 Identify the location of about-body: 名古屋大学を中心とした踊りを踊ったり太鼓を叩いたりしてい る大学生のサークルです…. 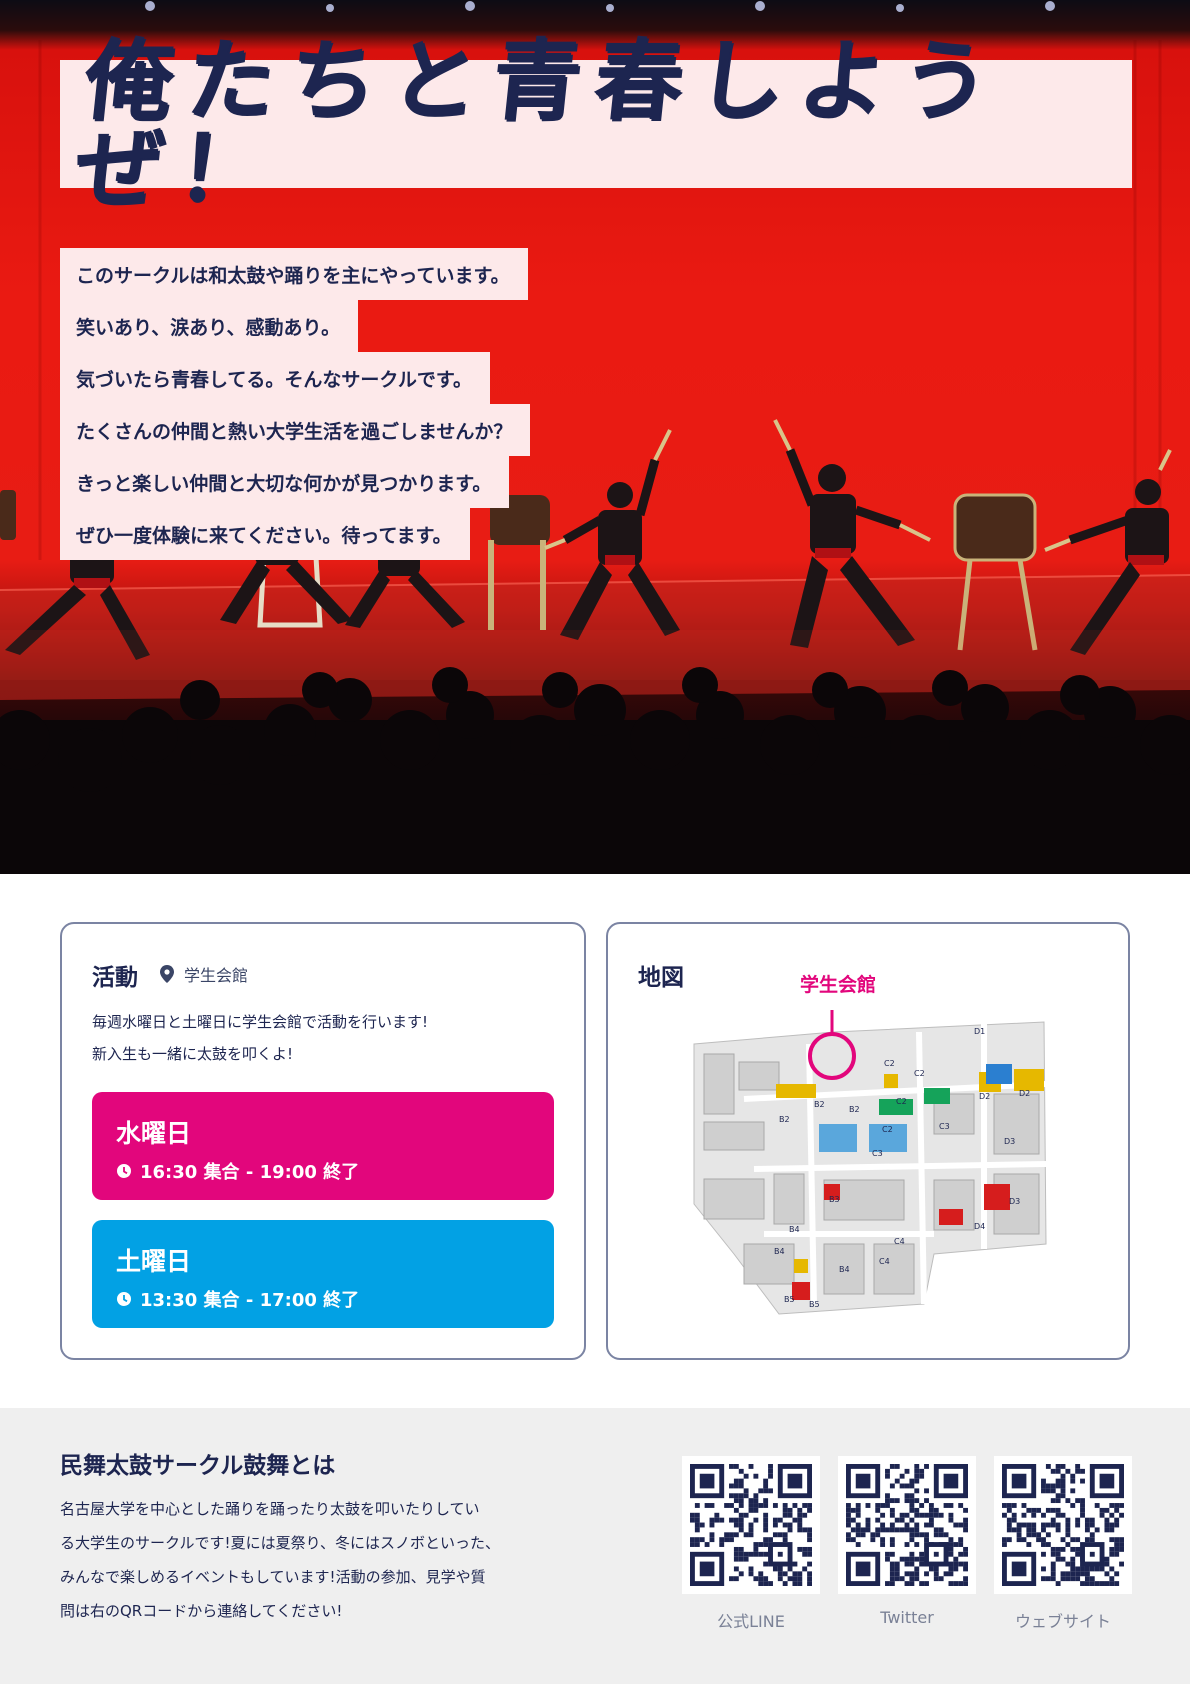
(295, 1560).